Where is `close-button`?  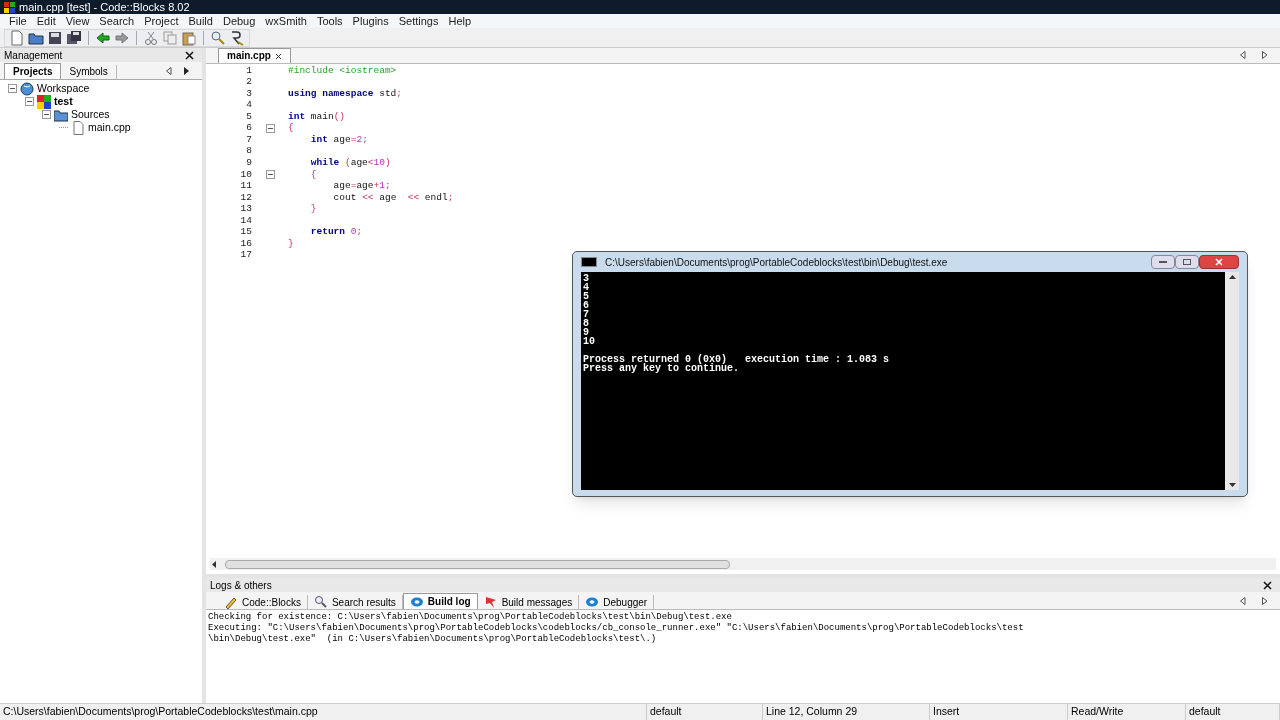 close-button is located at coordinates (1219, 262).